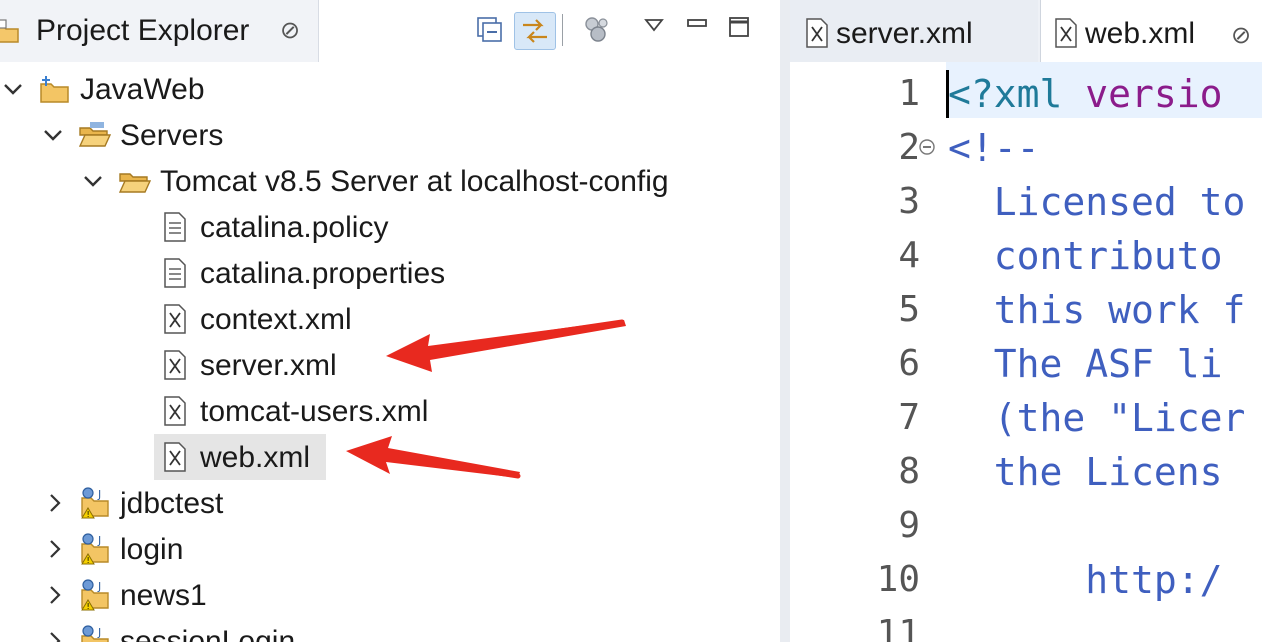 This screenshot has height=642, width=1262. I want to click on line-number: 10, so click(898, 579).